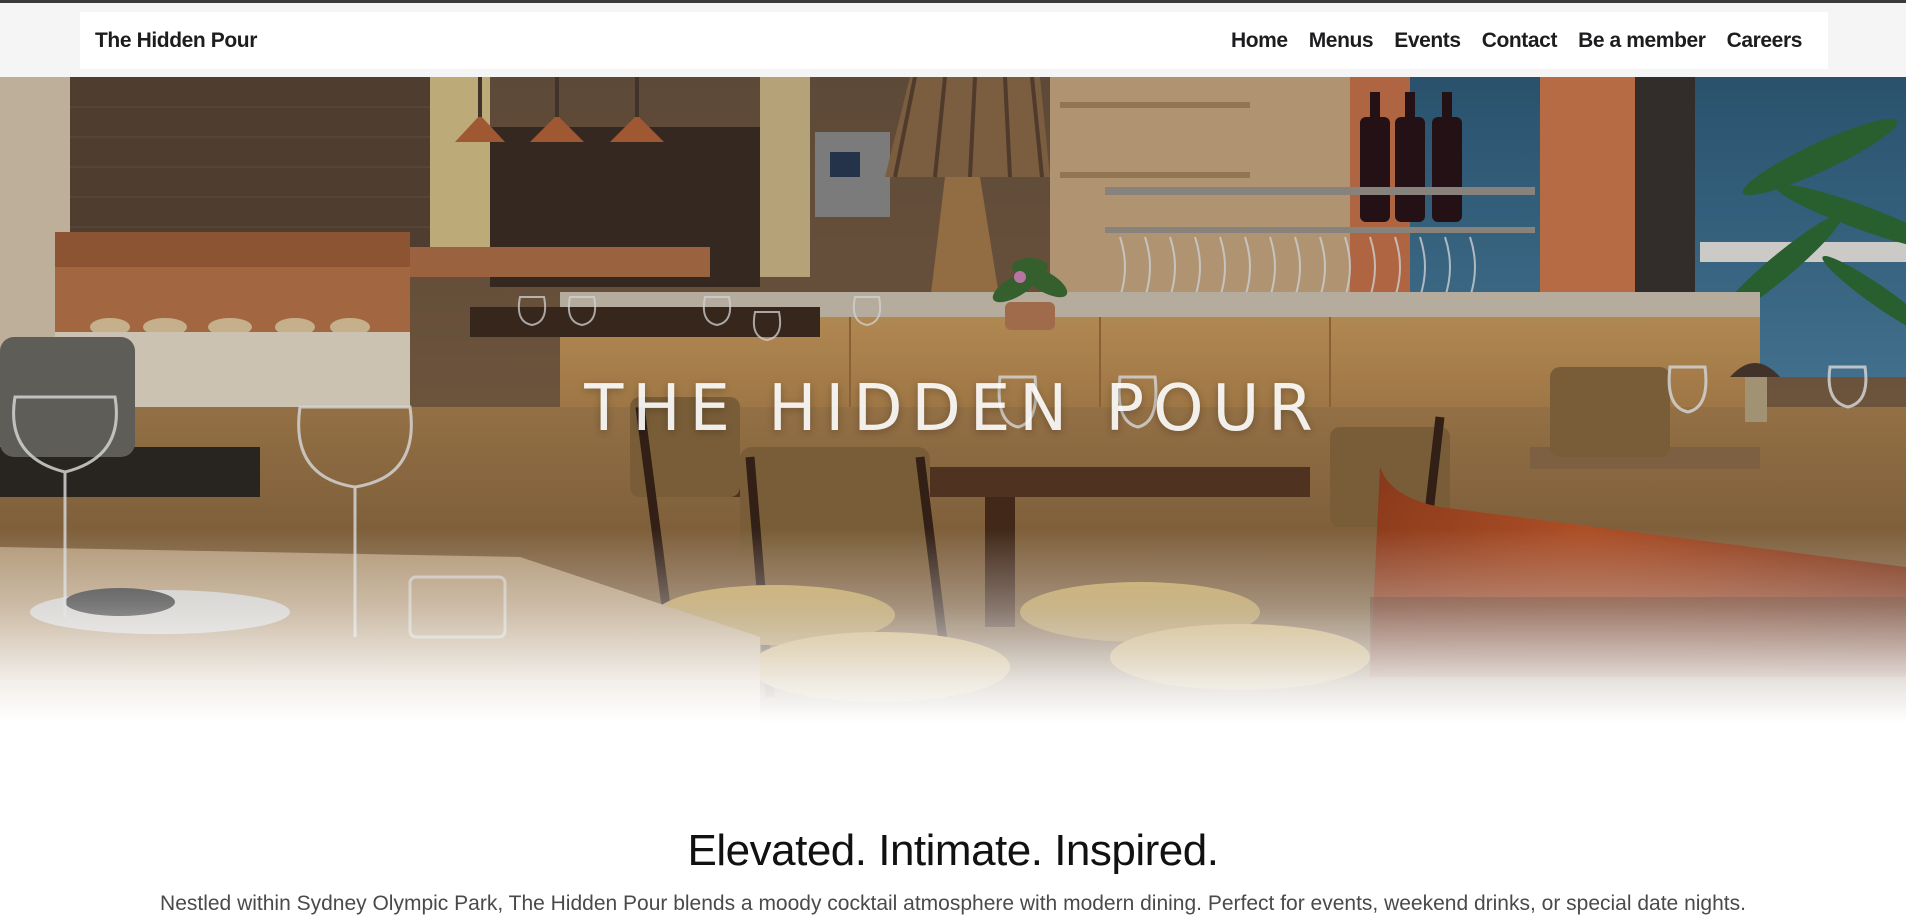 The height and width of the screenshot is (918, 1906). I want to click on hero-title: THE HIDDEN POUR, so click(953, 408).